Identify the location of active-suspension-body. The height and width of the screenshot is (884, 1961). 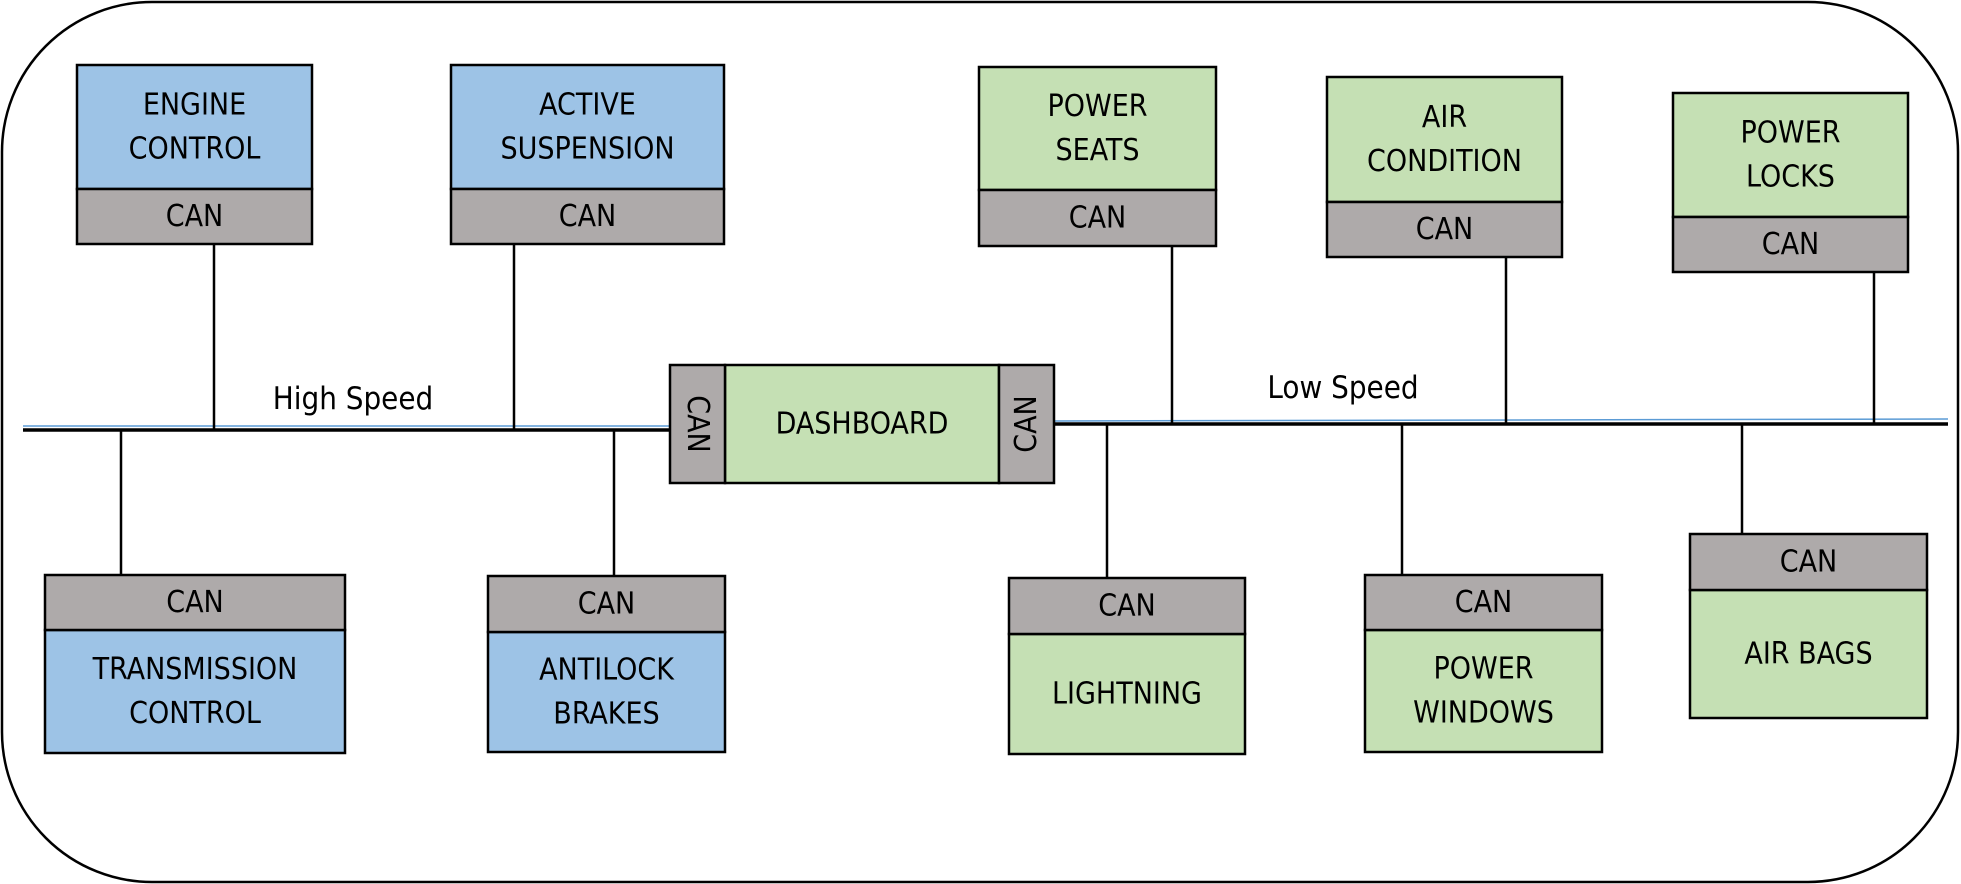
(587, 127).